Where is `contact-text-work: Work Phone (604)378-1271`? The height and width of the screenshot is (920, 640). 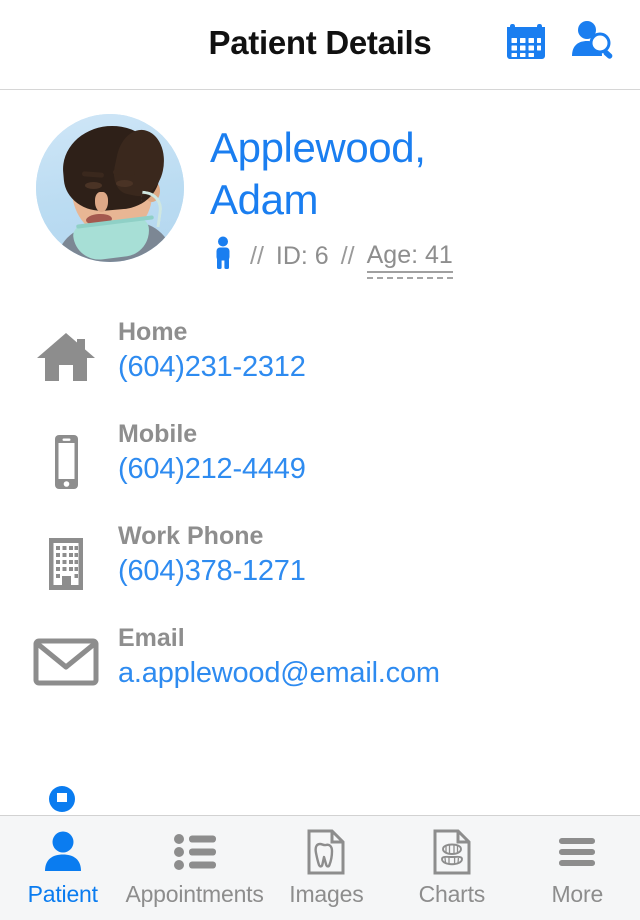 contact-text-work: Work Phone (604)378-1271 is located at coordinates (205, 555).